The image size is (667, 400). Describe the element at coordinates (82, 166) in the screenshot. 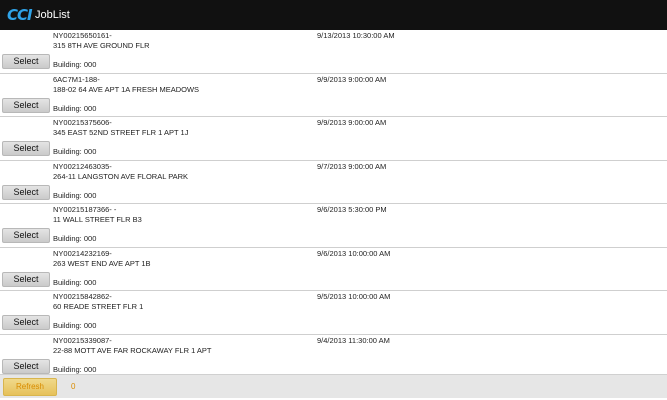

I see `job-id: NY00212463035-` at that location.